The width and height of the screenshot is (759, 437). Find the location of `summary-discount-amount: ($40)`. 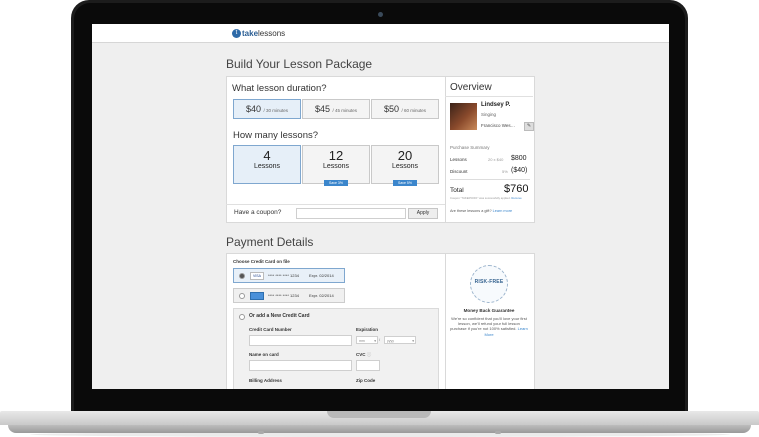

summary-discount-amount: ($40) is located at coordinates (519, 170).